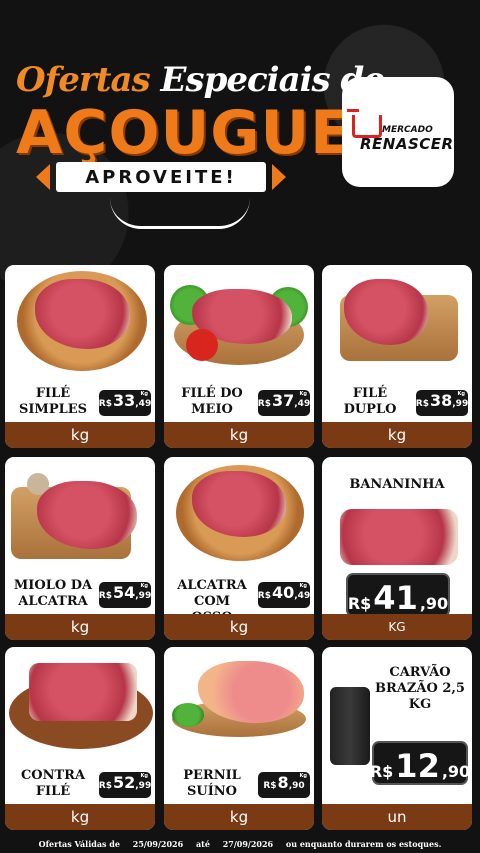 The height and width of the screenshot is (853, 480). What do you see at coordinates (283, 782) in the screenshot?
I see `price-integer: 8` at bounding box center [283, 782].